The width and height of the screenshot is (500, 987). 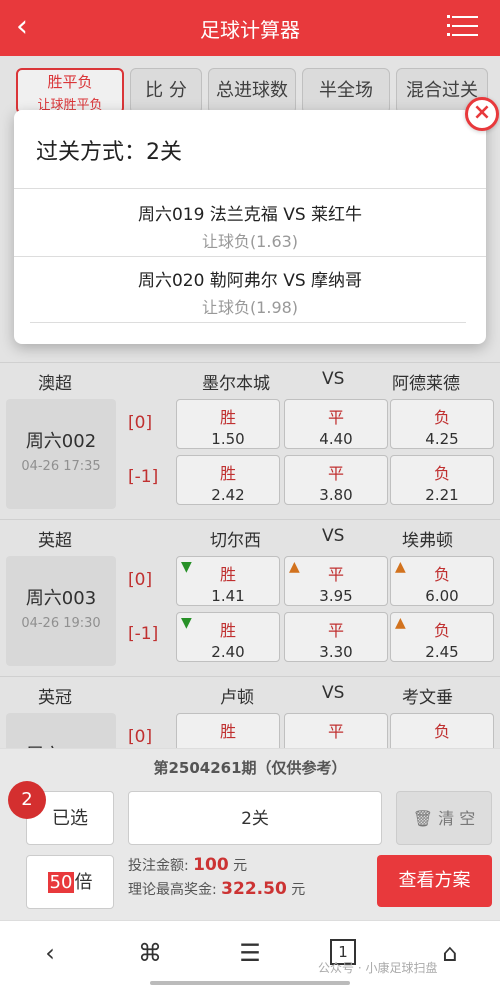 What do you see at coordinates (434, 881) in the screenshot?
I see `view-plan-button: 查看方案` at bounding box center [434, 881].